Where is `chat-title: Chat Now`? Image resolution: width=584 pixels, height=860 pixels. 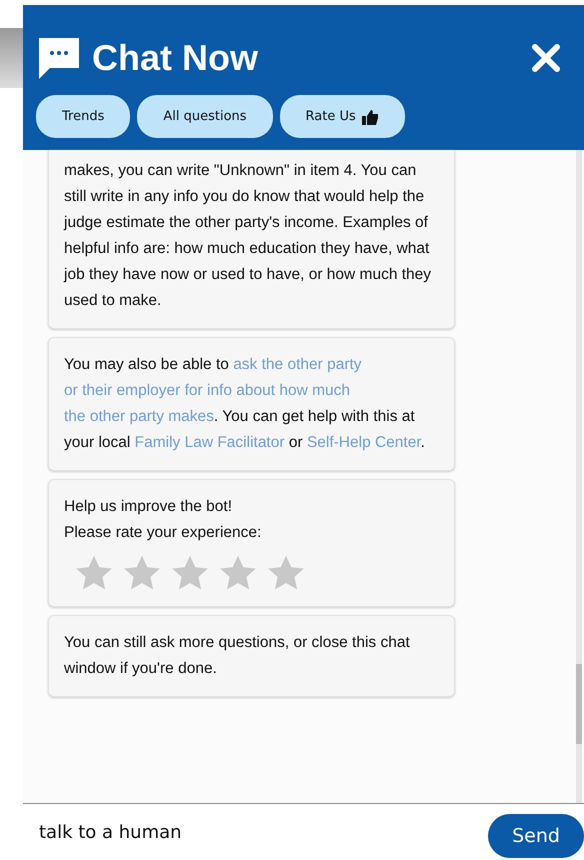 chat-title: Chat Now is located at coordinates (175, 58).